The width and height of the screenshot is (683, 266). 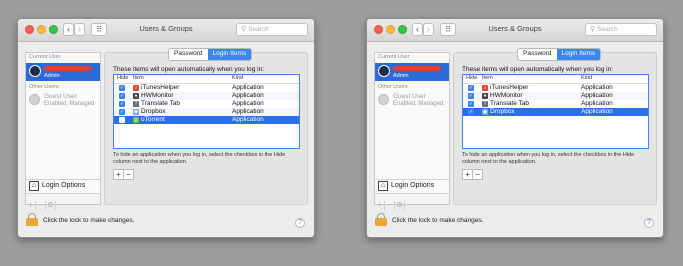 I want to click on table-row-selected: ✓ ◆ Dropbox Application, so click(x=555, y=112).